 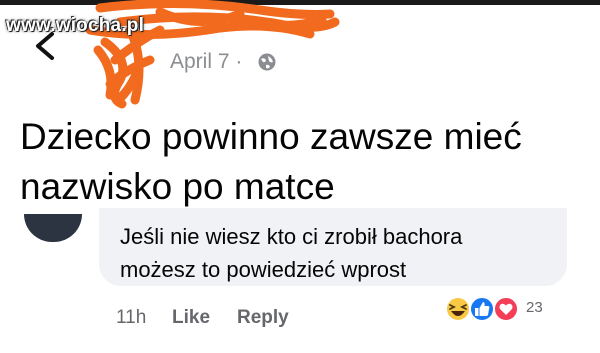 What do you see at coordinates (291, 236) in the screenshot?
I see `comment-line-1: Jeśli nie wiesz kto ci zrobił bachora` at bounding box center [291, 236].